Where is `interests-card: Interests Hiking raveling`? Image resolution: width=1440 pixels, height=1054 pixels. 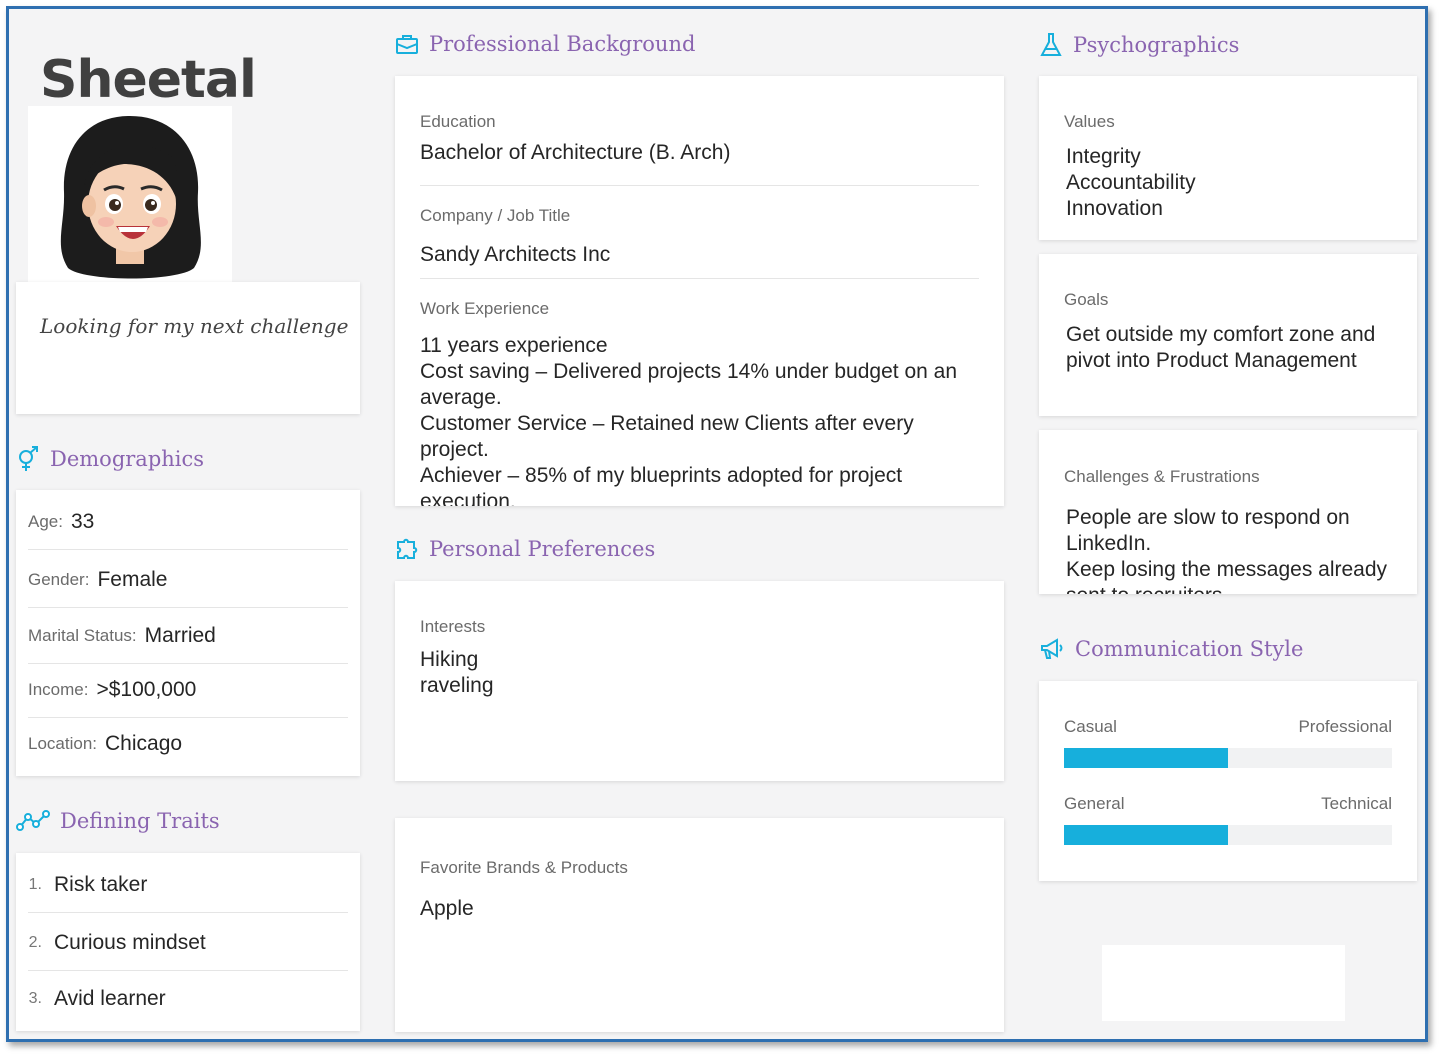 interests-card: Interests Hiking raveling is located at coordinates (699, 681).